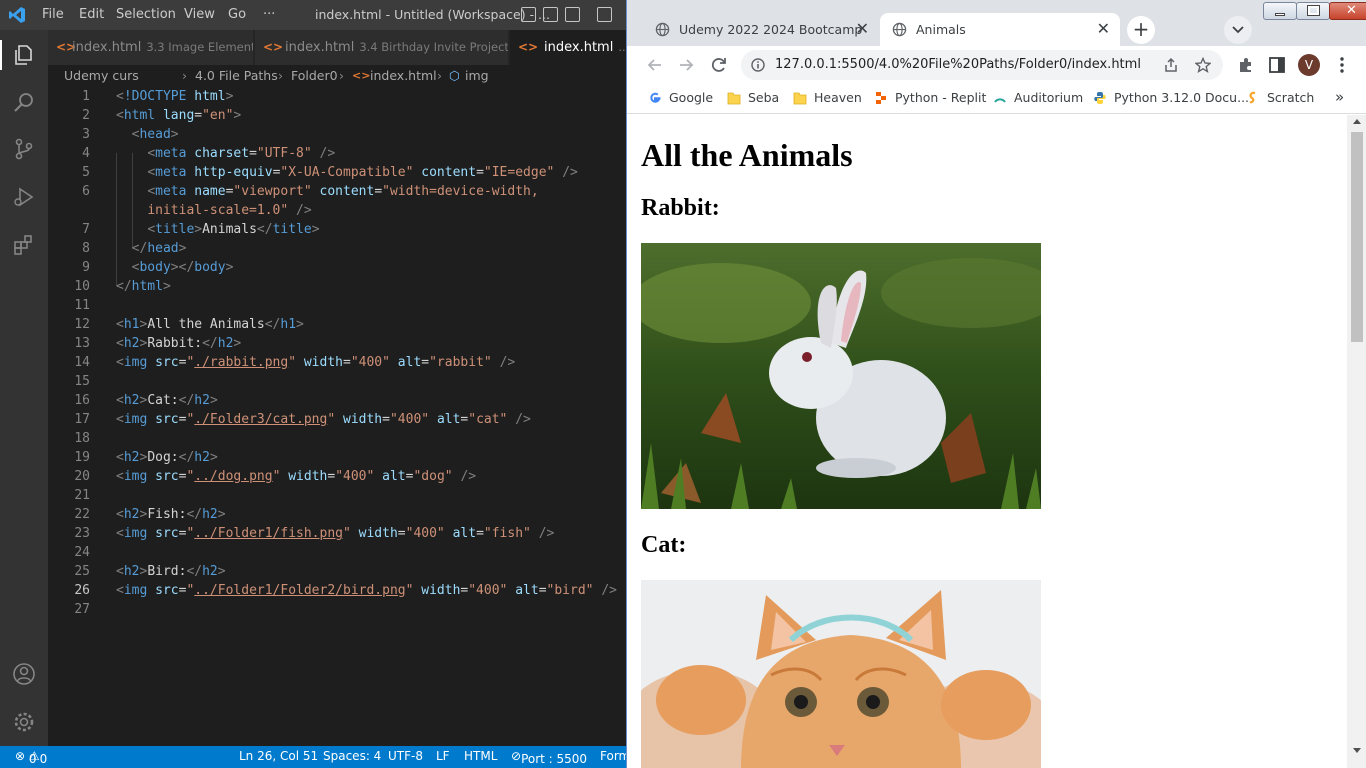 The width and height of the screenshot is (1366, 768). I want to click on back-arrow-icon, so click(655, 65).